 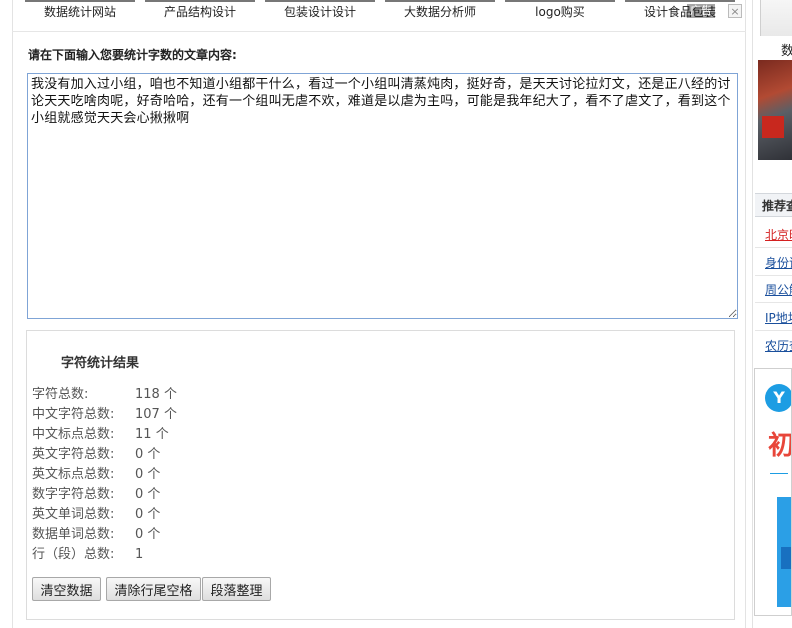 I want to click on ad-badge: 广告, so click(x=701, y=11).